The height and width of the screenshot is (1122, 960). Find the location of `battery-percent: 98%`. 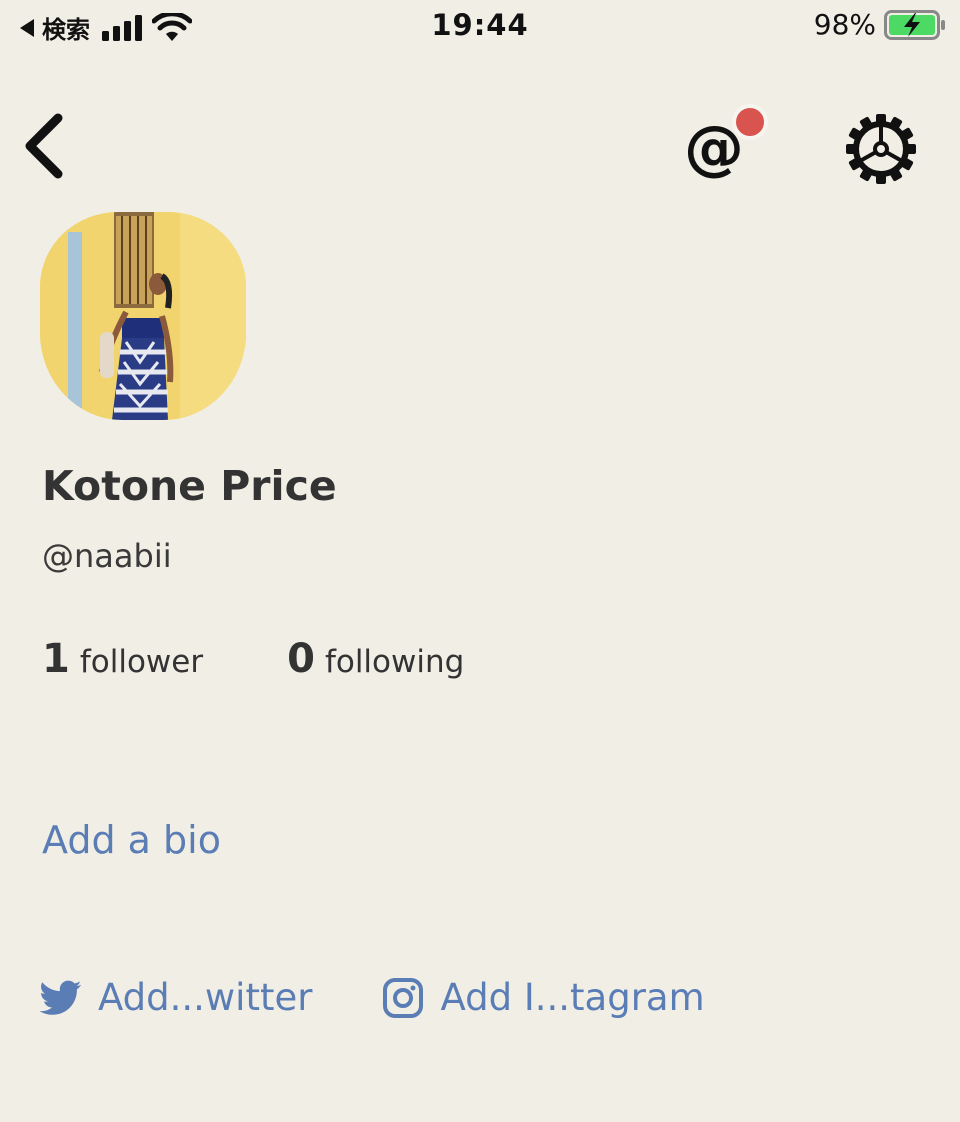

battery-percent: 98% is located at coordinates (844, 24).